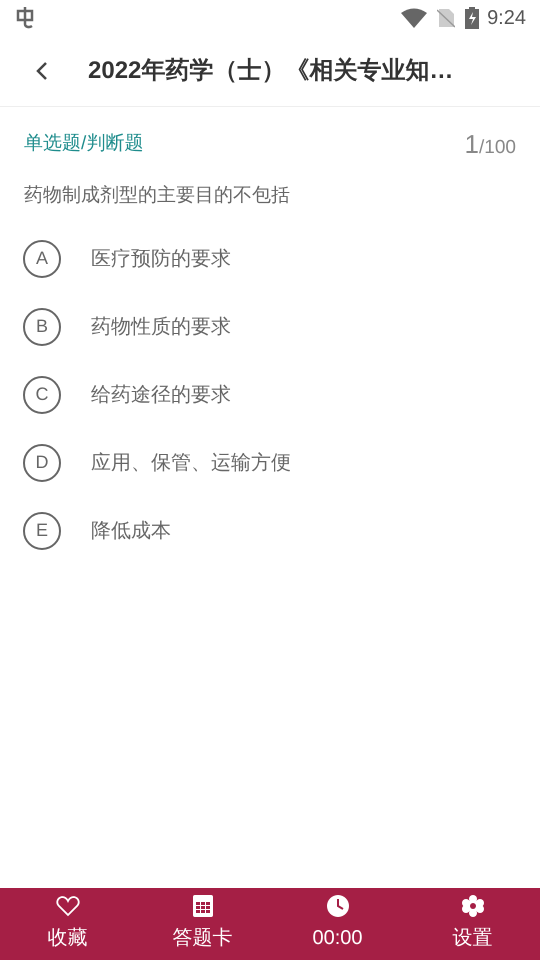 This screenshot has height=960, width=540. What do you see at coordinates (68, 906) in the screenshot?
I see `heart-icon` at bounding box center [68, 906].